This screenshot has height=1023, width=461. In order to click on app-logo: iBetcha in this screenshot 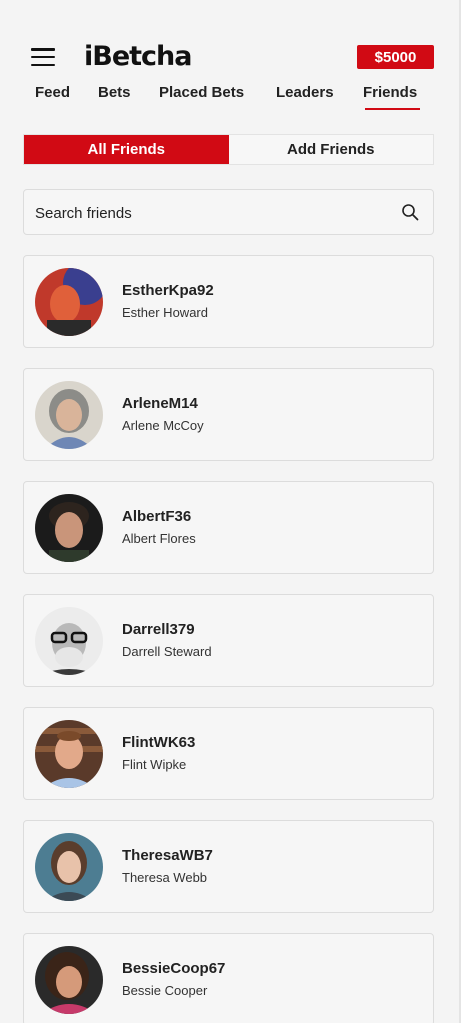, I will do `click(138, 56)`.